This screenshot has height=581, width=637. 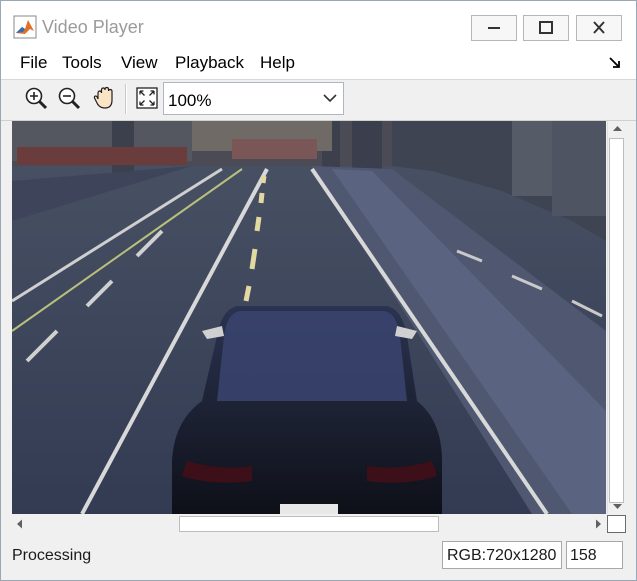 I want to click on status-text: Processing, so click(x=52, y=555).